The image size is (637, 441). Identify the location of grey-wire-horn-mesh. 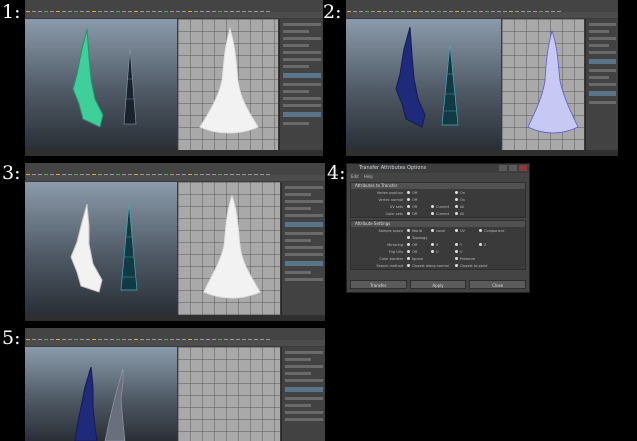
(115, 404).